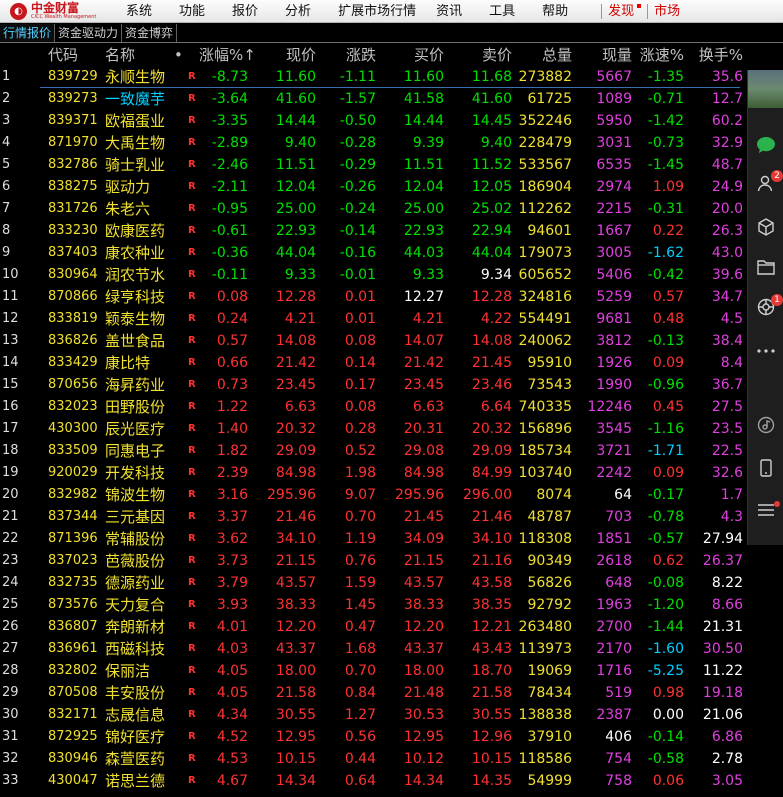 The height and width of the screenshot is (797, 783). I want to click on header-change-pct: 涨幅%↑, so click(227, 55).